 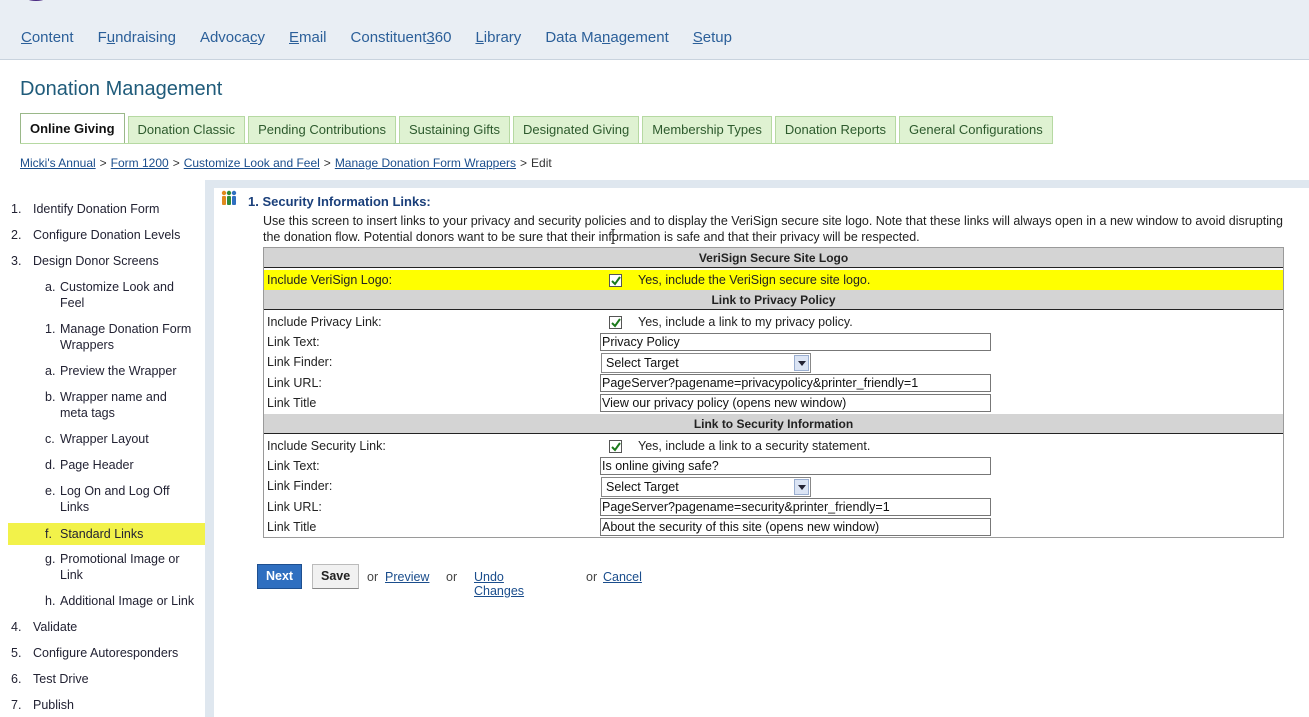 I want to click on nav-advocacy: Advocacy, so click(x=232, y=37).